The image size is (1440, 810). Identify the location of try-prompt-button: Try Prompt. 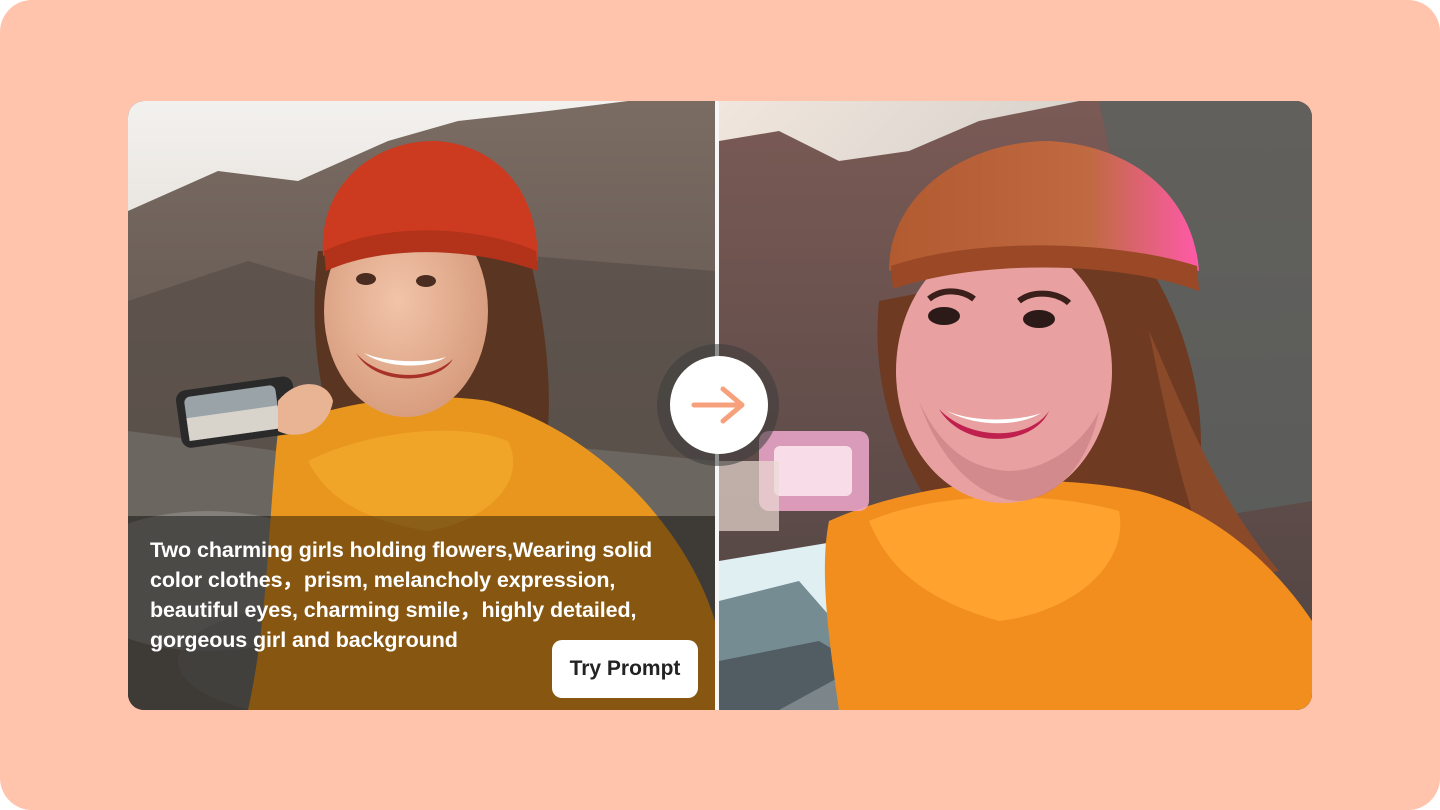
(625, 669).